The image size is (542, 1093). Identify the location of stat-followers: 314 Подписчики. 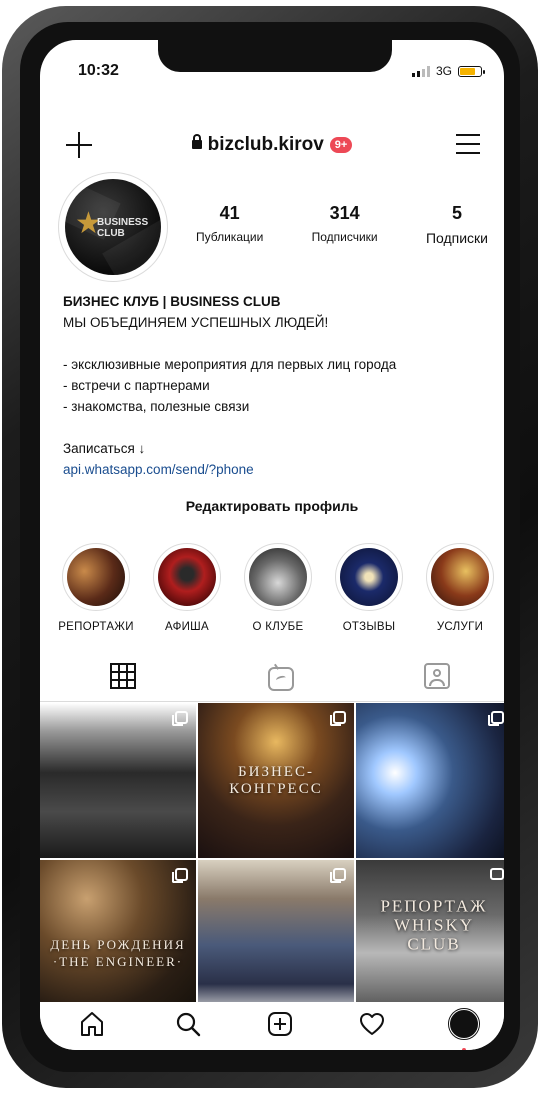
(345, 224).